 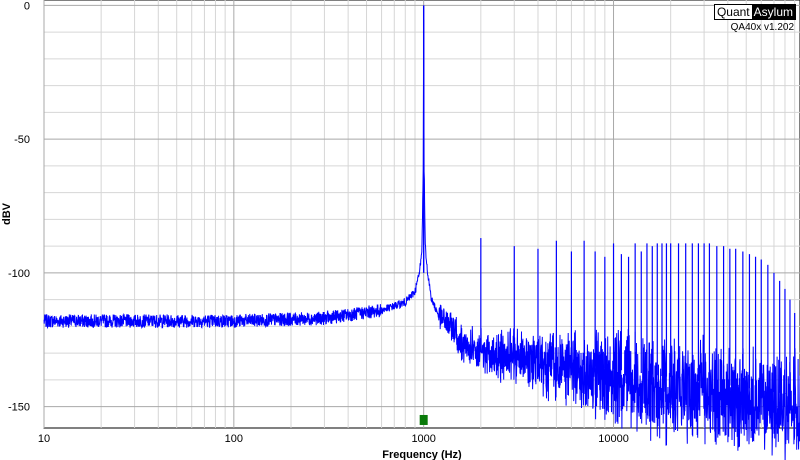 What do you see at coordinates (422, 454) in the screenshot?
I see `x-axis-label: Frequency (Hz)` at bounding box center [422, 454].